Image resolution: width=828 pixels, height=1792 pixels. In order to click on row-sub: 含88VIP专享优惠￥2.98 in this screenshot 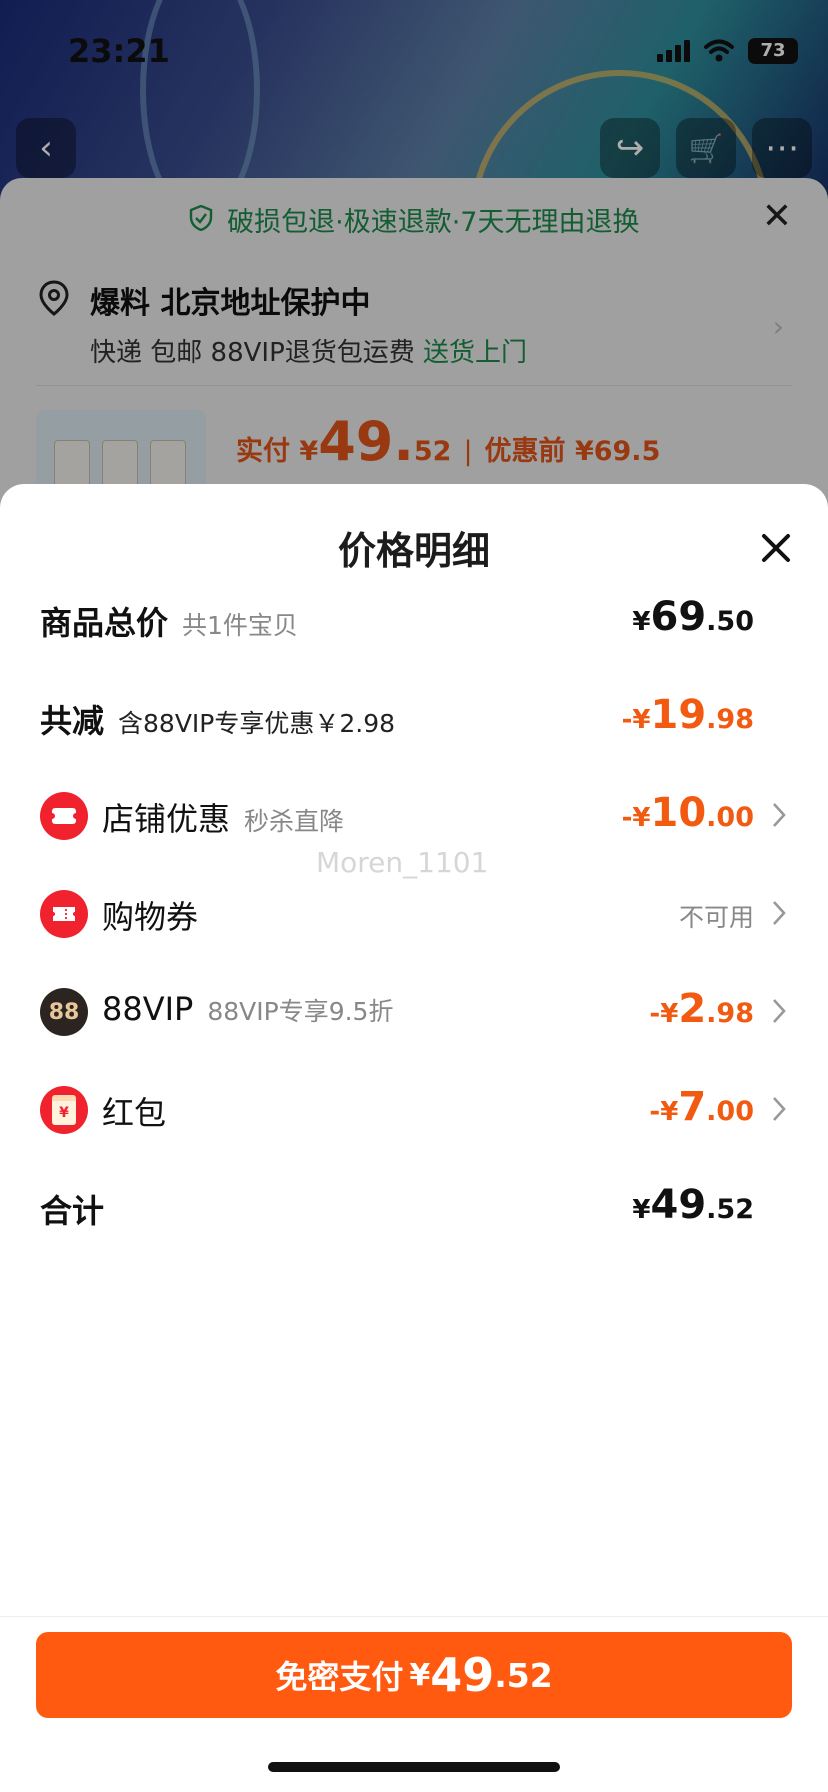, I will do `click(257, 723)`.